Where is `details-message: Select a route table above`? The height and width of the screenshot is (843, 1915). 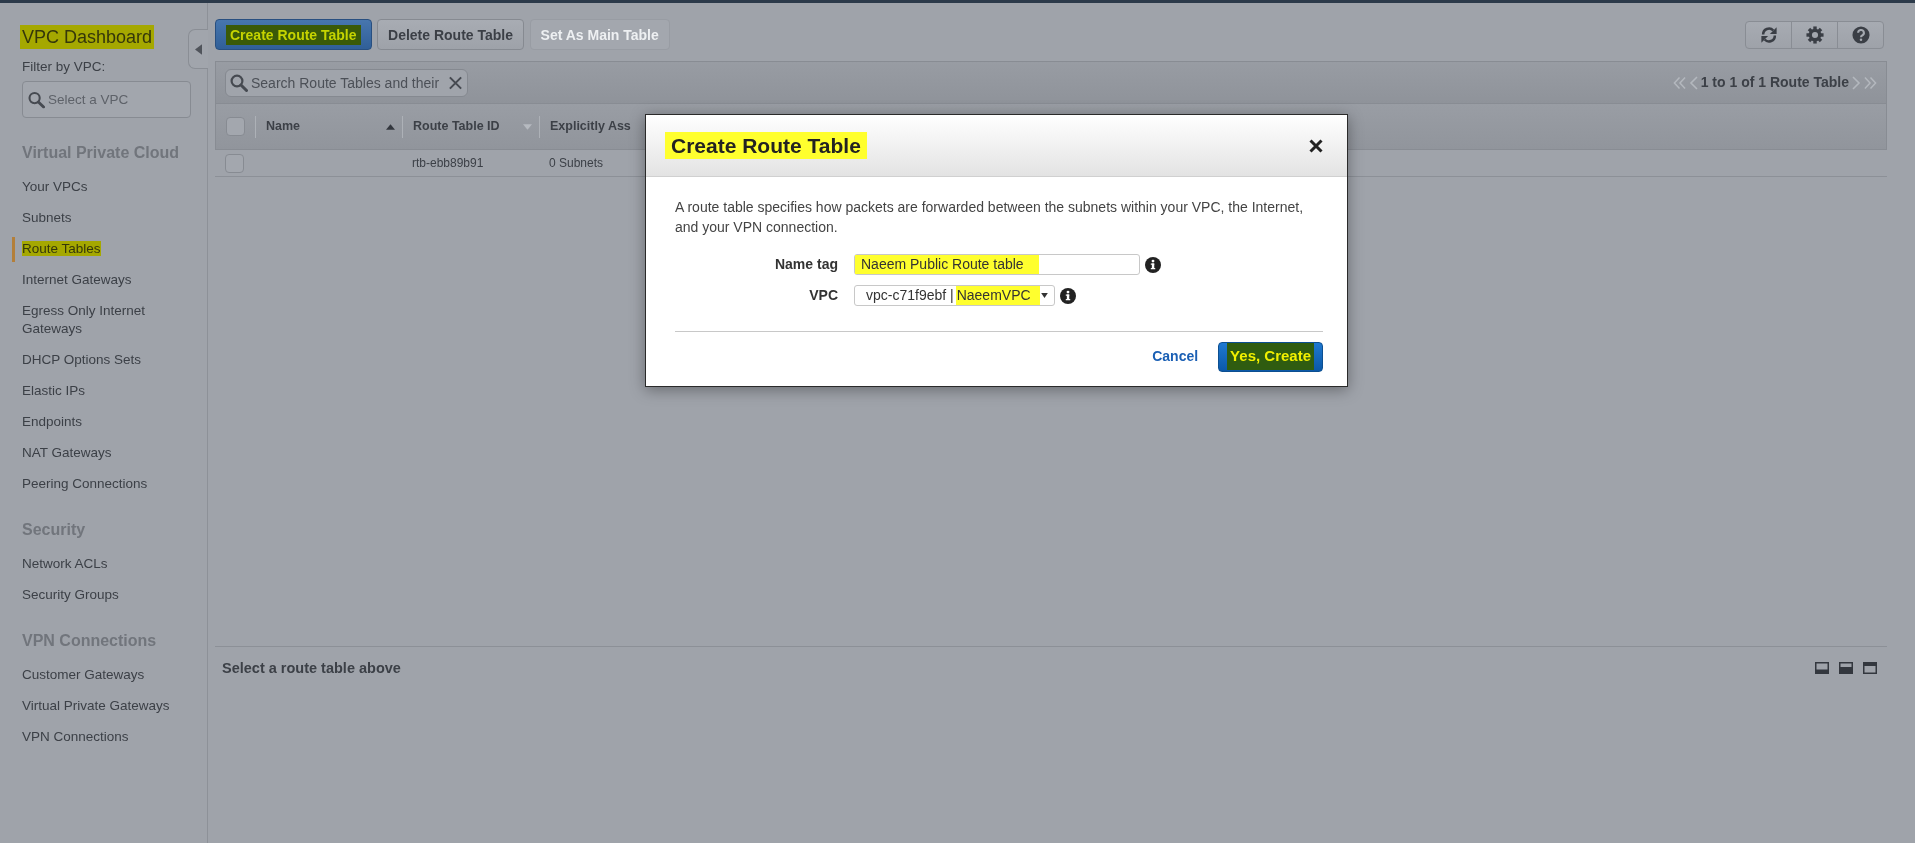
details-message: Select a route table above is located at coordinates (311, 668).